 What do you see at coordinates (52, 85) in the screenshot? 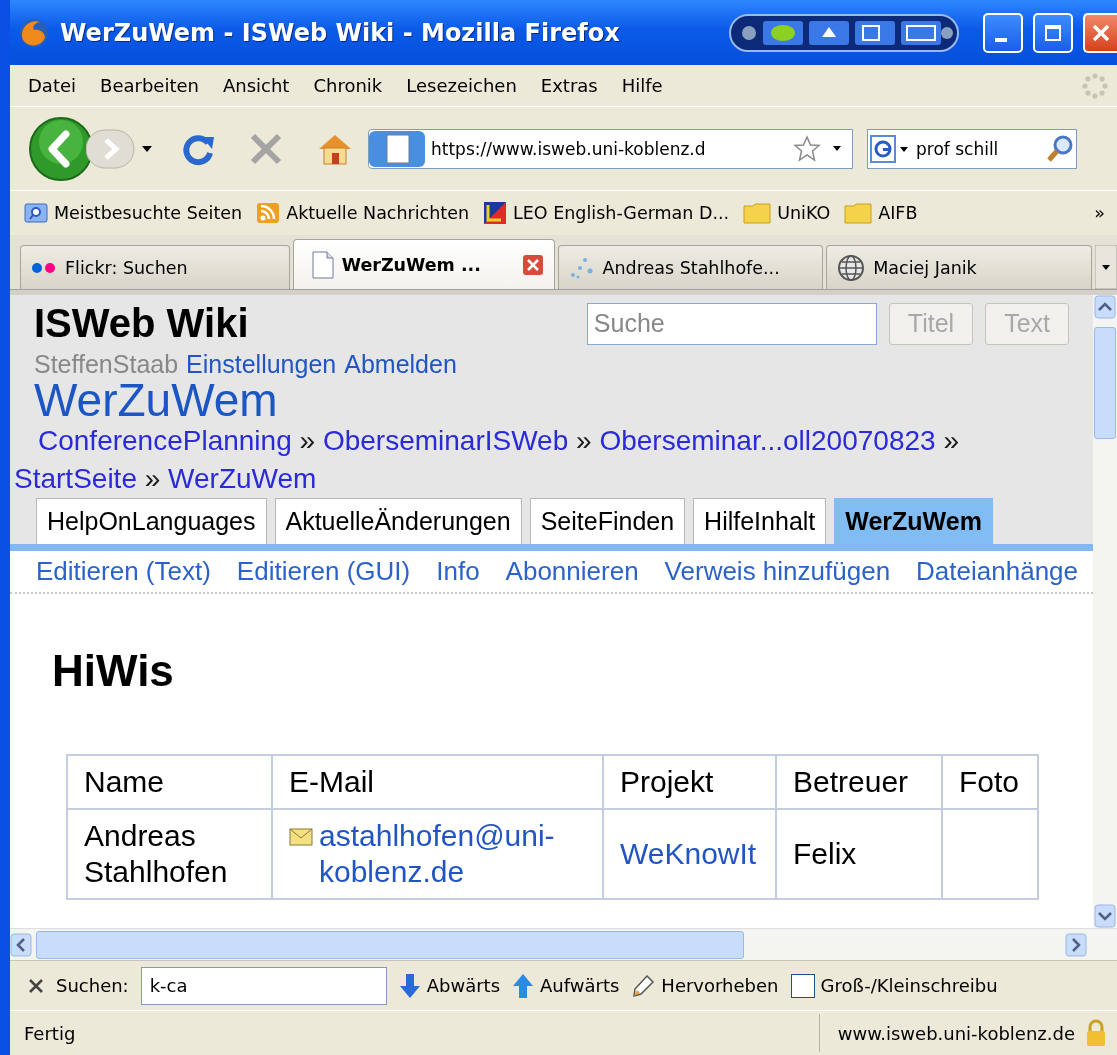
I see `menu-item: Datei` at bounding box center [52, 85].